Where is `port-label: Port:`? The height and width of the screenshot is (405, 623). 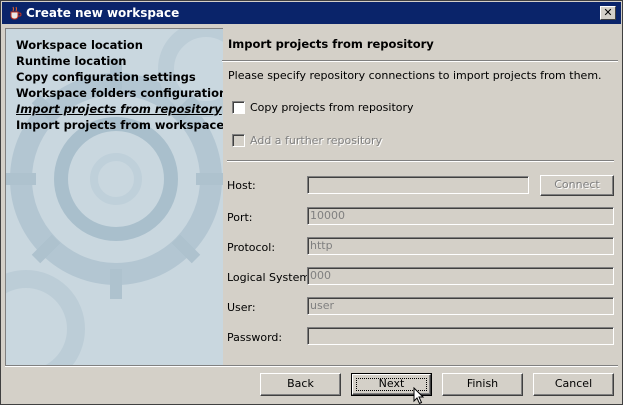
port-label: Port: is located at coordinates (240, 217).